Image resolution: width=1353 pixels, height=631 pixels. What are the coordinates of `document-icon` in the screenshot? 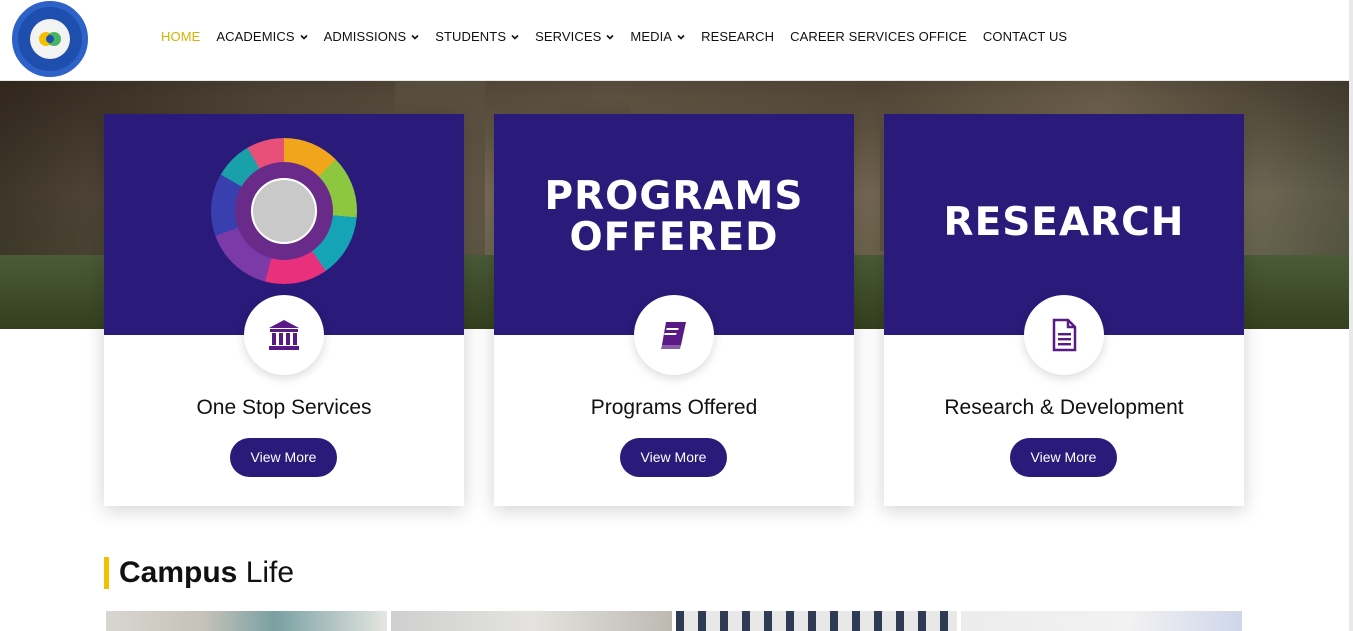 It's located at (1064, 335).